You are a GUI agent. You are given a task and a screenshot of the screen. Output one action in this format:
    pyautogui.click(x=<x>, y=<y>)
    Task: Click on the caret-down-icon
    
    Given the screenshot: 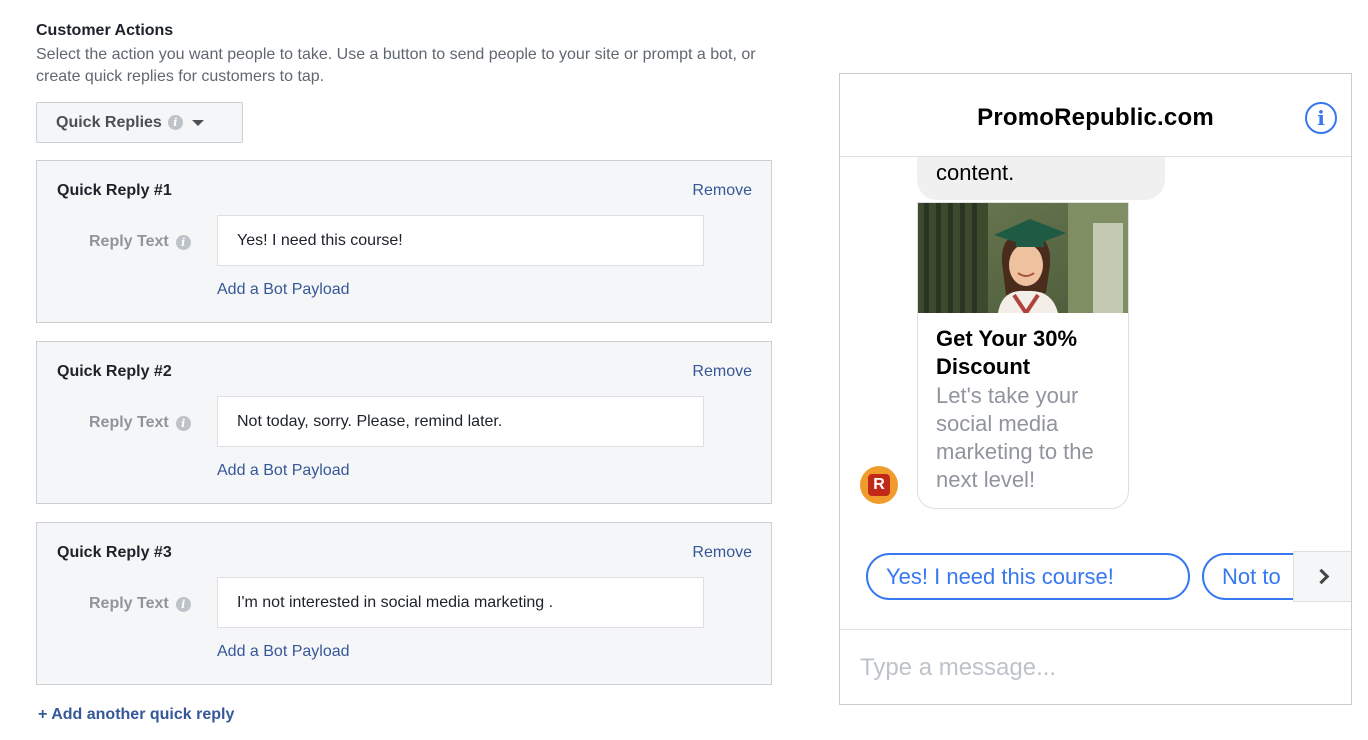 What is the action you would take?
    pyautogui.click(x=197, y=122)
    